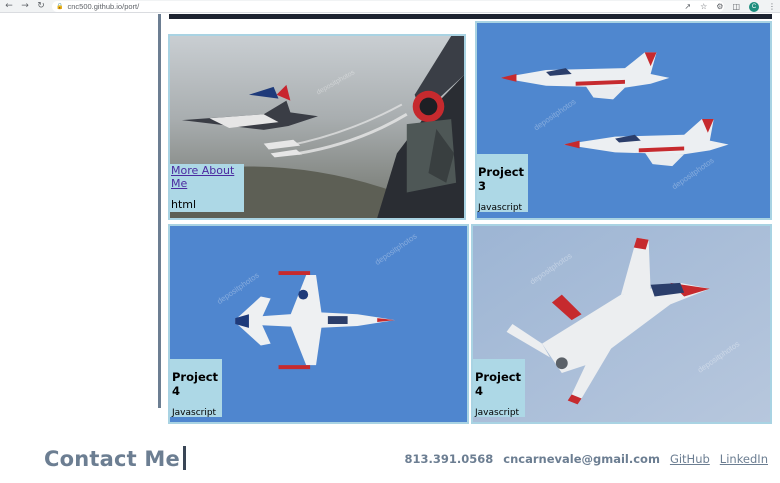 This screenshot has height=483, width=780. I want to click on project-card-about: depositphotos More About Me html, so click(317, 127).